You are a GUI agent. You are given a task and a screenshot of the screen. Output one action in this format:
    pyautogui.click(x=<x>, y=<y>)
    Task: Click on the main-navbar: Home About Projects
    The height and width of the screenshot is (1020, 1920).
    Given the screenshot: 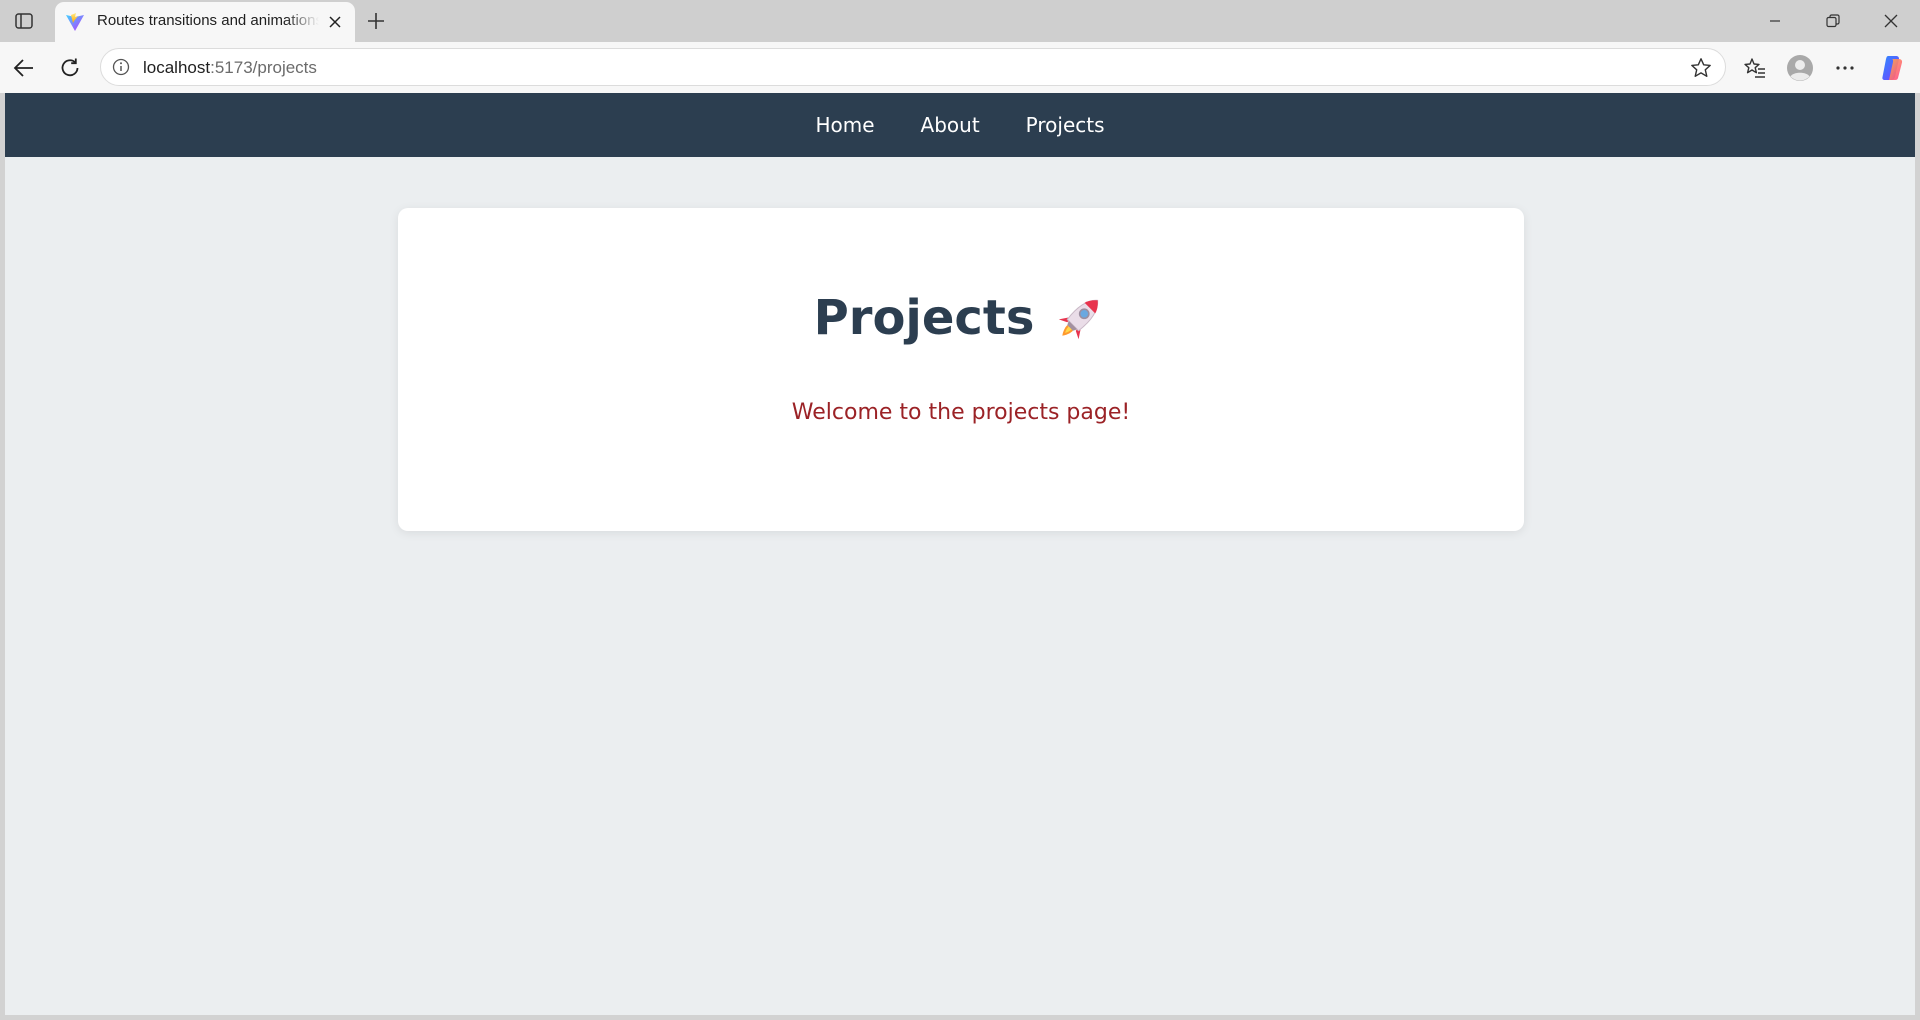 What is the action you would take?
    pyautogui.click(x=960, y=125)
    